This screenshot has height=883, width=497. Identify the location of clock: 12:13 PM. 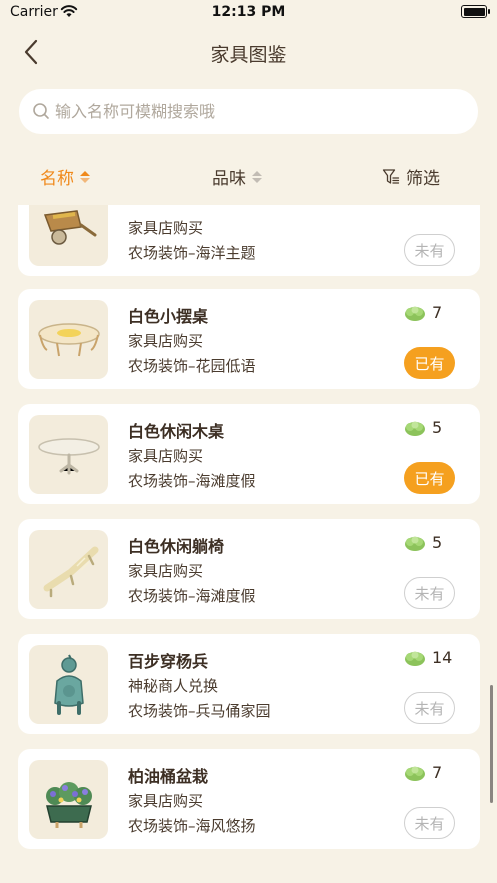
(248, 12).